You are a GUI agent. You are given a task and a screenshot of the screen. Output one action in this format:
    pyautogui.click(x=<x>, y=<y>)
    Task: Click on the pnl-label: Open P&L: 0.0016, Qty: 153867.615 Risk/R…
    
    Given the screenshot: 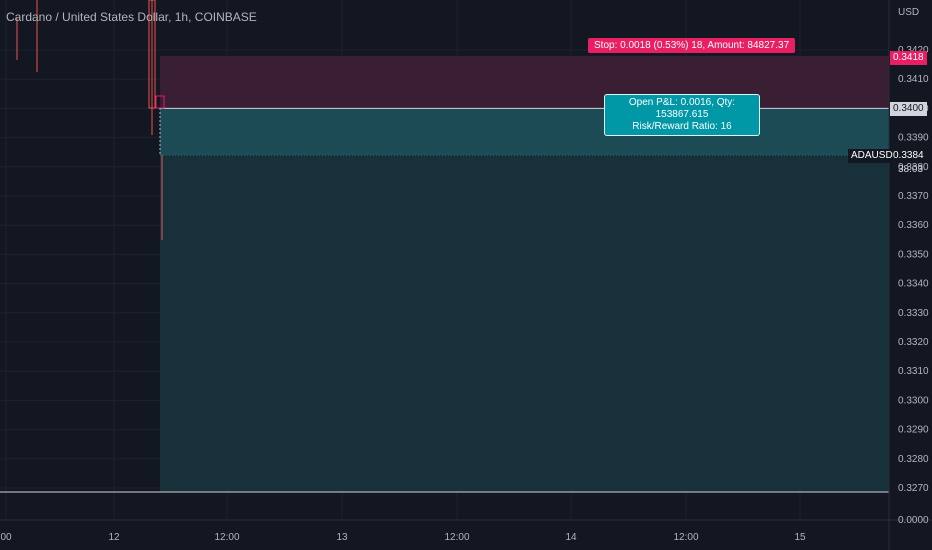 What is the action you would take?
    pyautogui.click(x=682, y=115)
    